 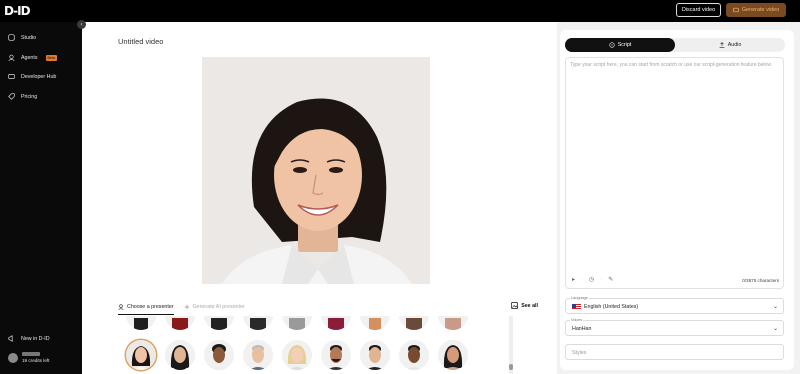 What do you see at coordinates (576, 307) in the screenshot?
I see `us-flag-icon` at bounding box center [576, 307].